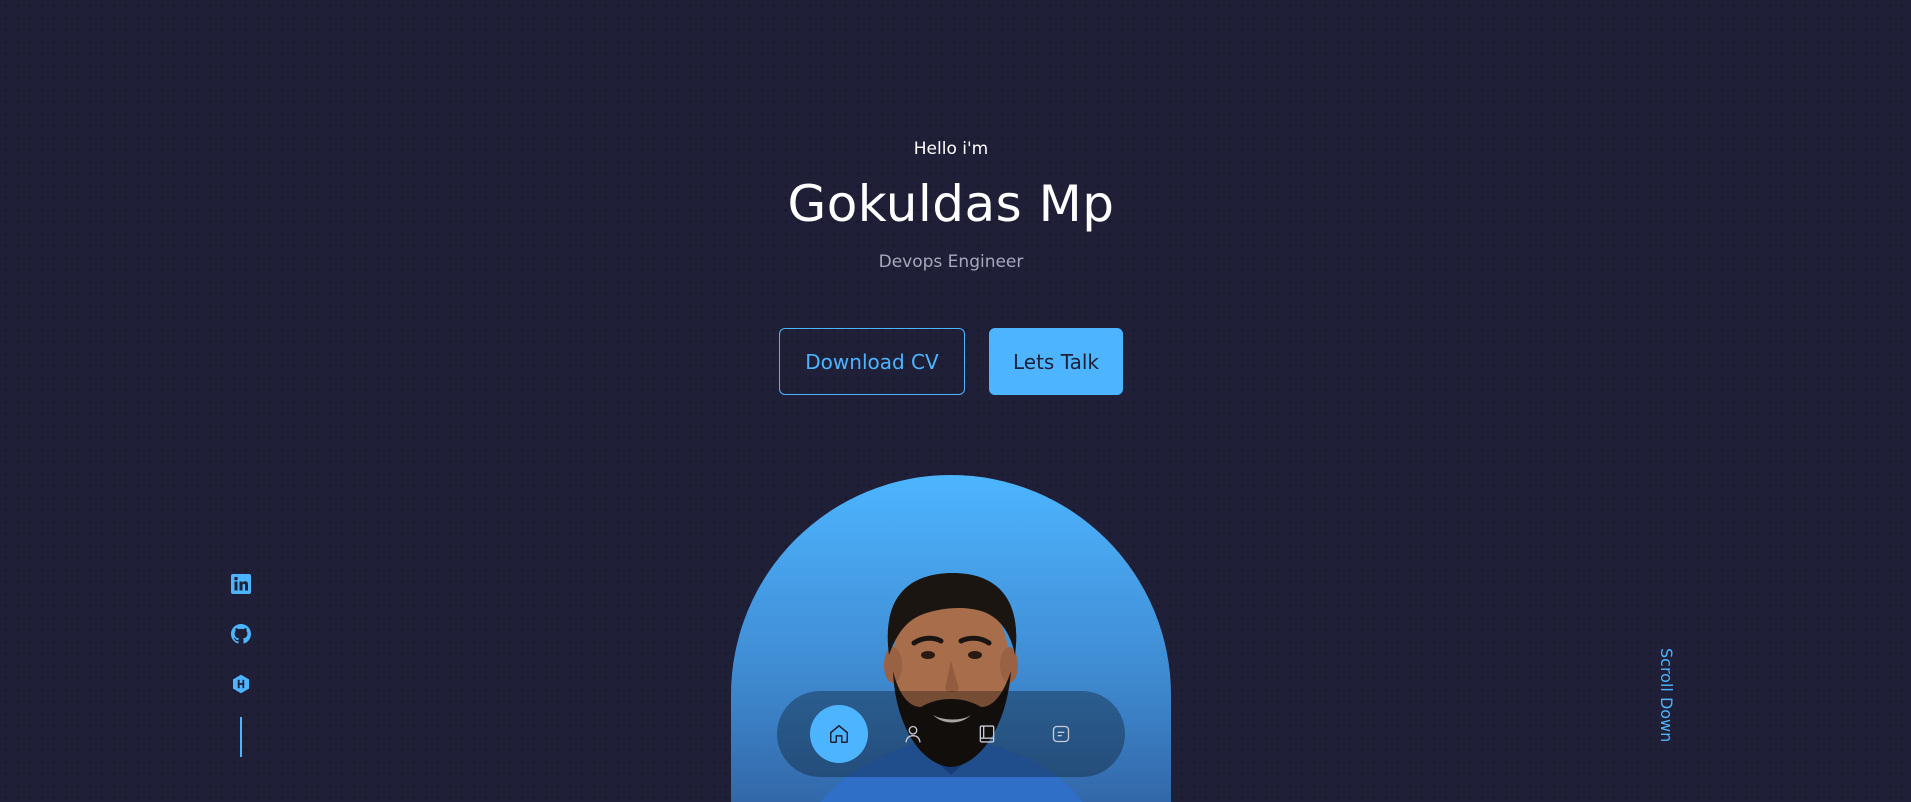 Image resolution: width=1911 pixels, height=802 pixels. I want to click on page-title: Gokuldas Mp, so click(951, 204).